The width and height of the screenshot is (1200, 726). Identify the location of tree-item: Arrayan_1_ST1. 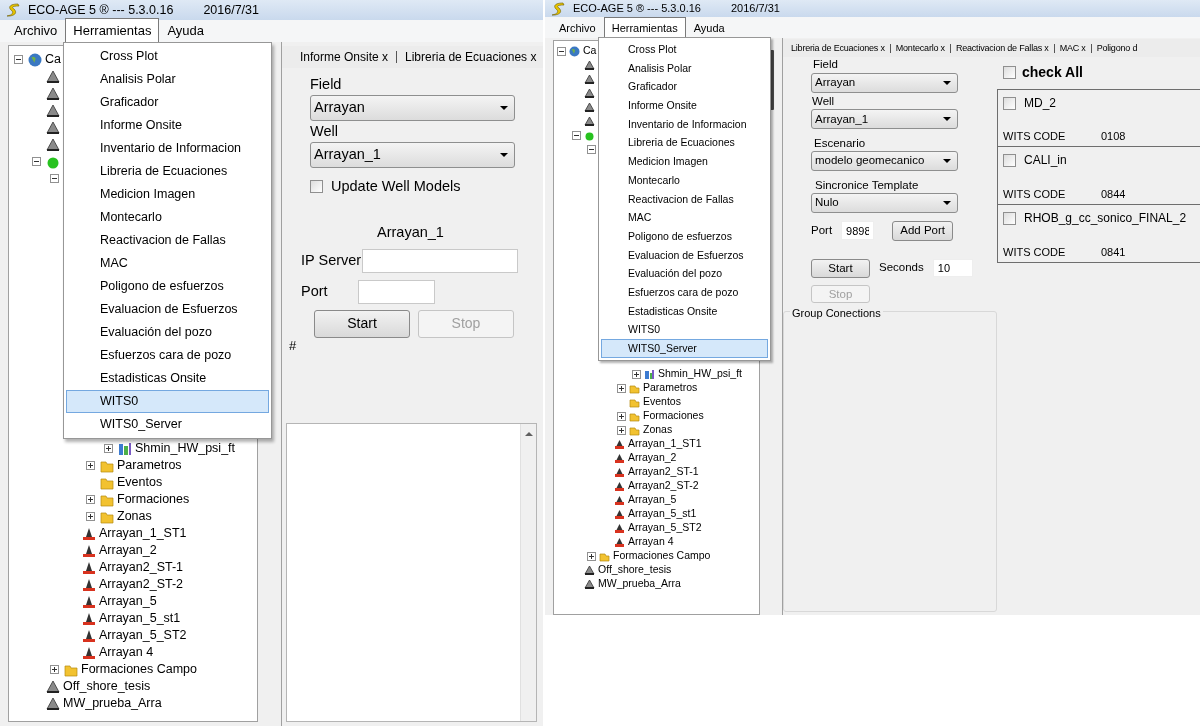
(663, 444).